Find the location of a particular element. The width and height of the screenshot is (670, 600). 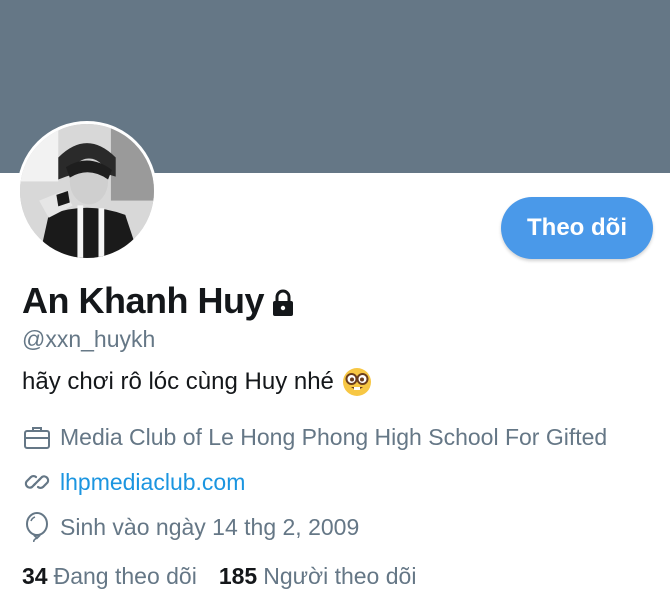

lock-icon is located at coordinates (283, 303).